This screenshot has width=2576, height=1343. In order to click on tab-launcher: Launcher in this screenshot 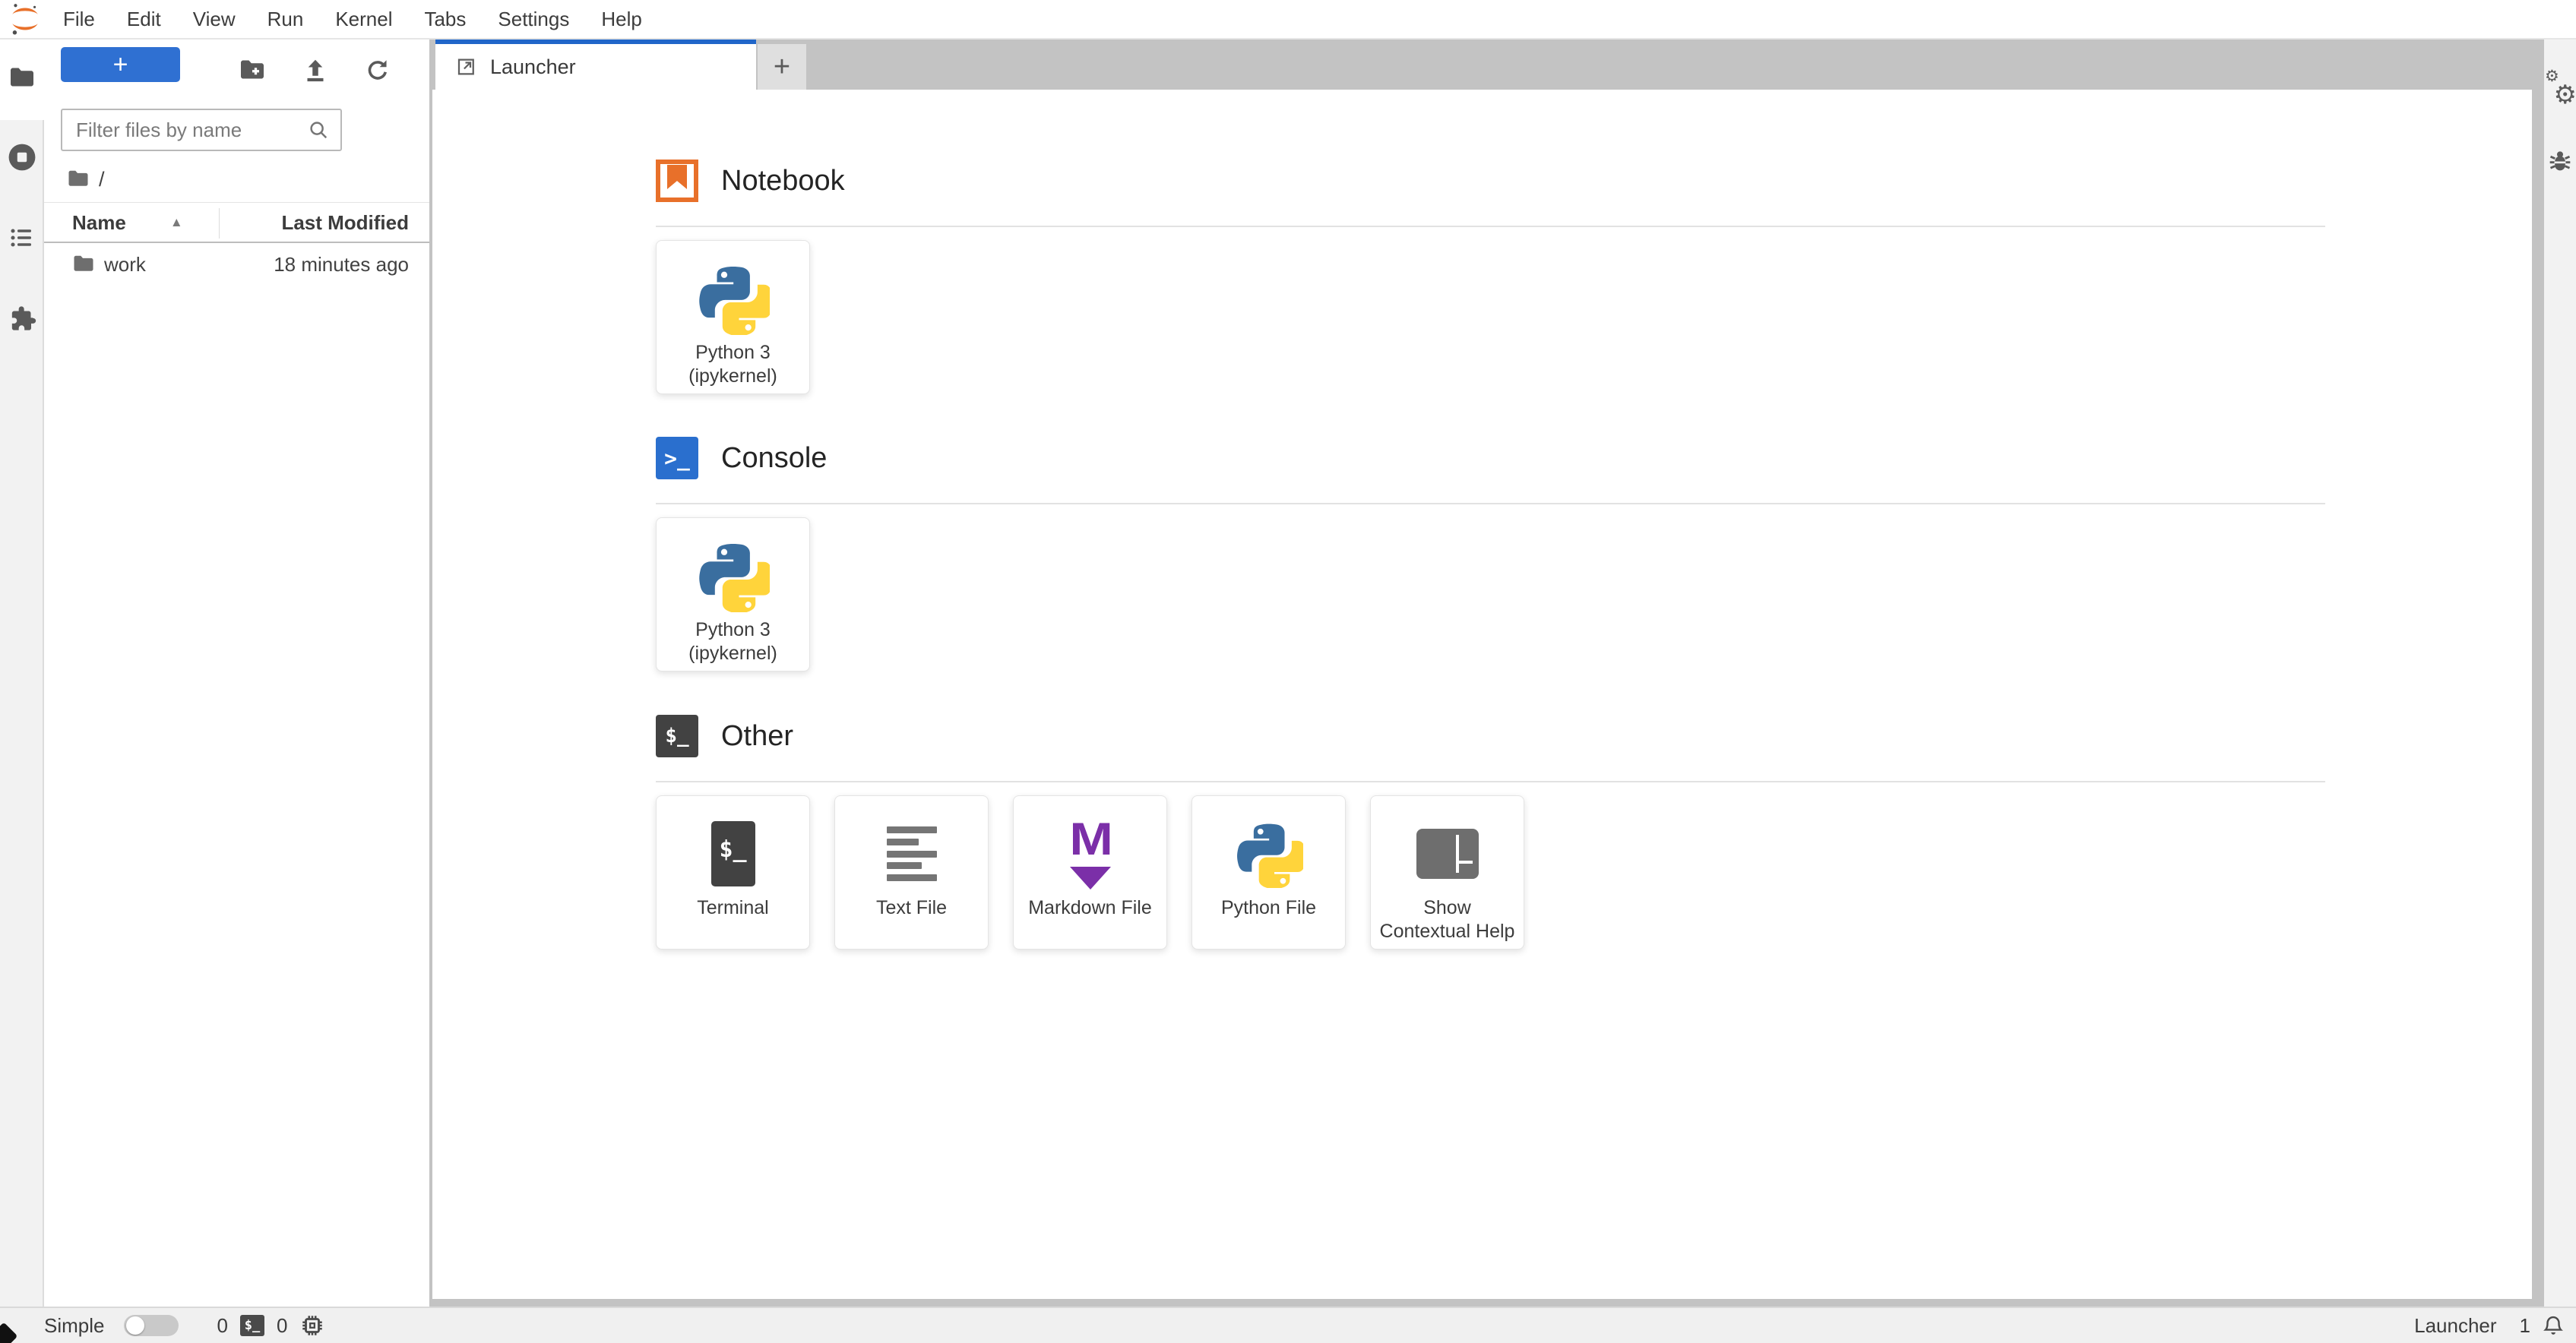, I will do `click(595, 65)`.